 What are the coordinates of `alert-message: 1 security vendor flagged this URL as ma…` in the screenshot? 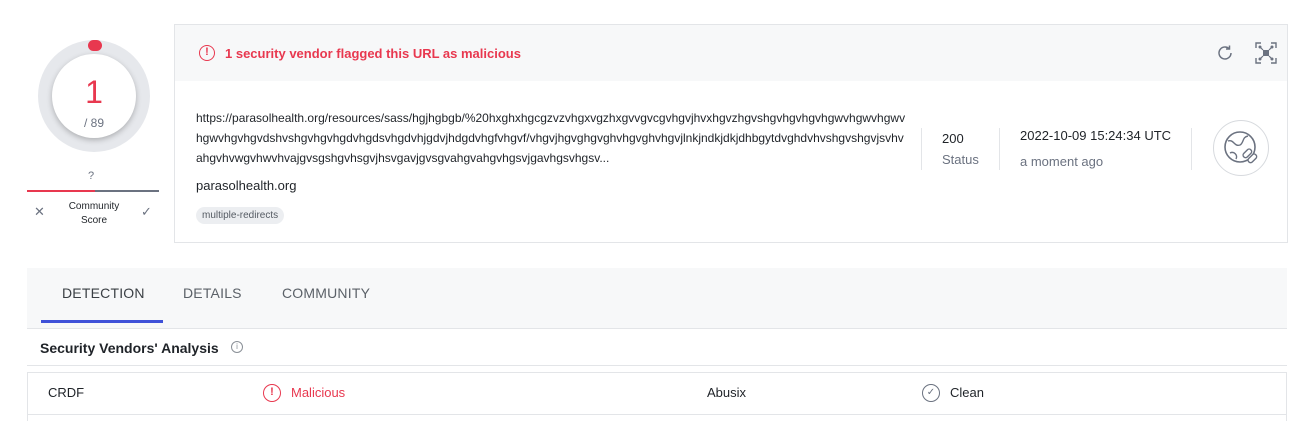 It's located at (373, 53).